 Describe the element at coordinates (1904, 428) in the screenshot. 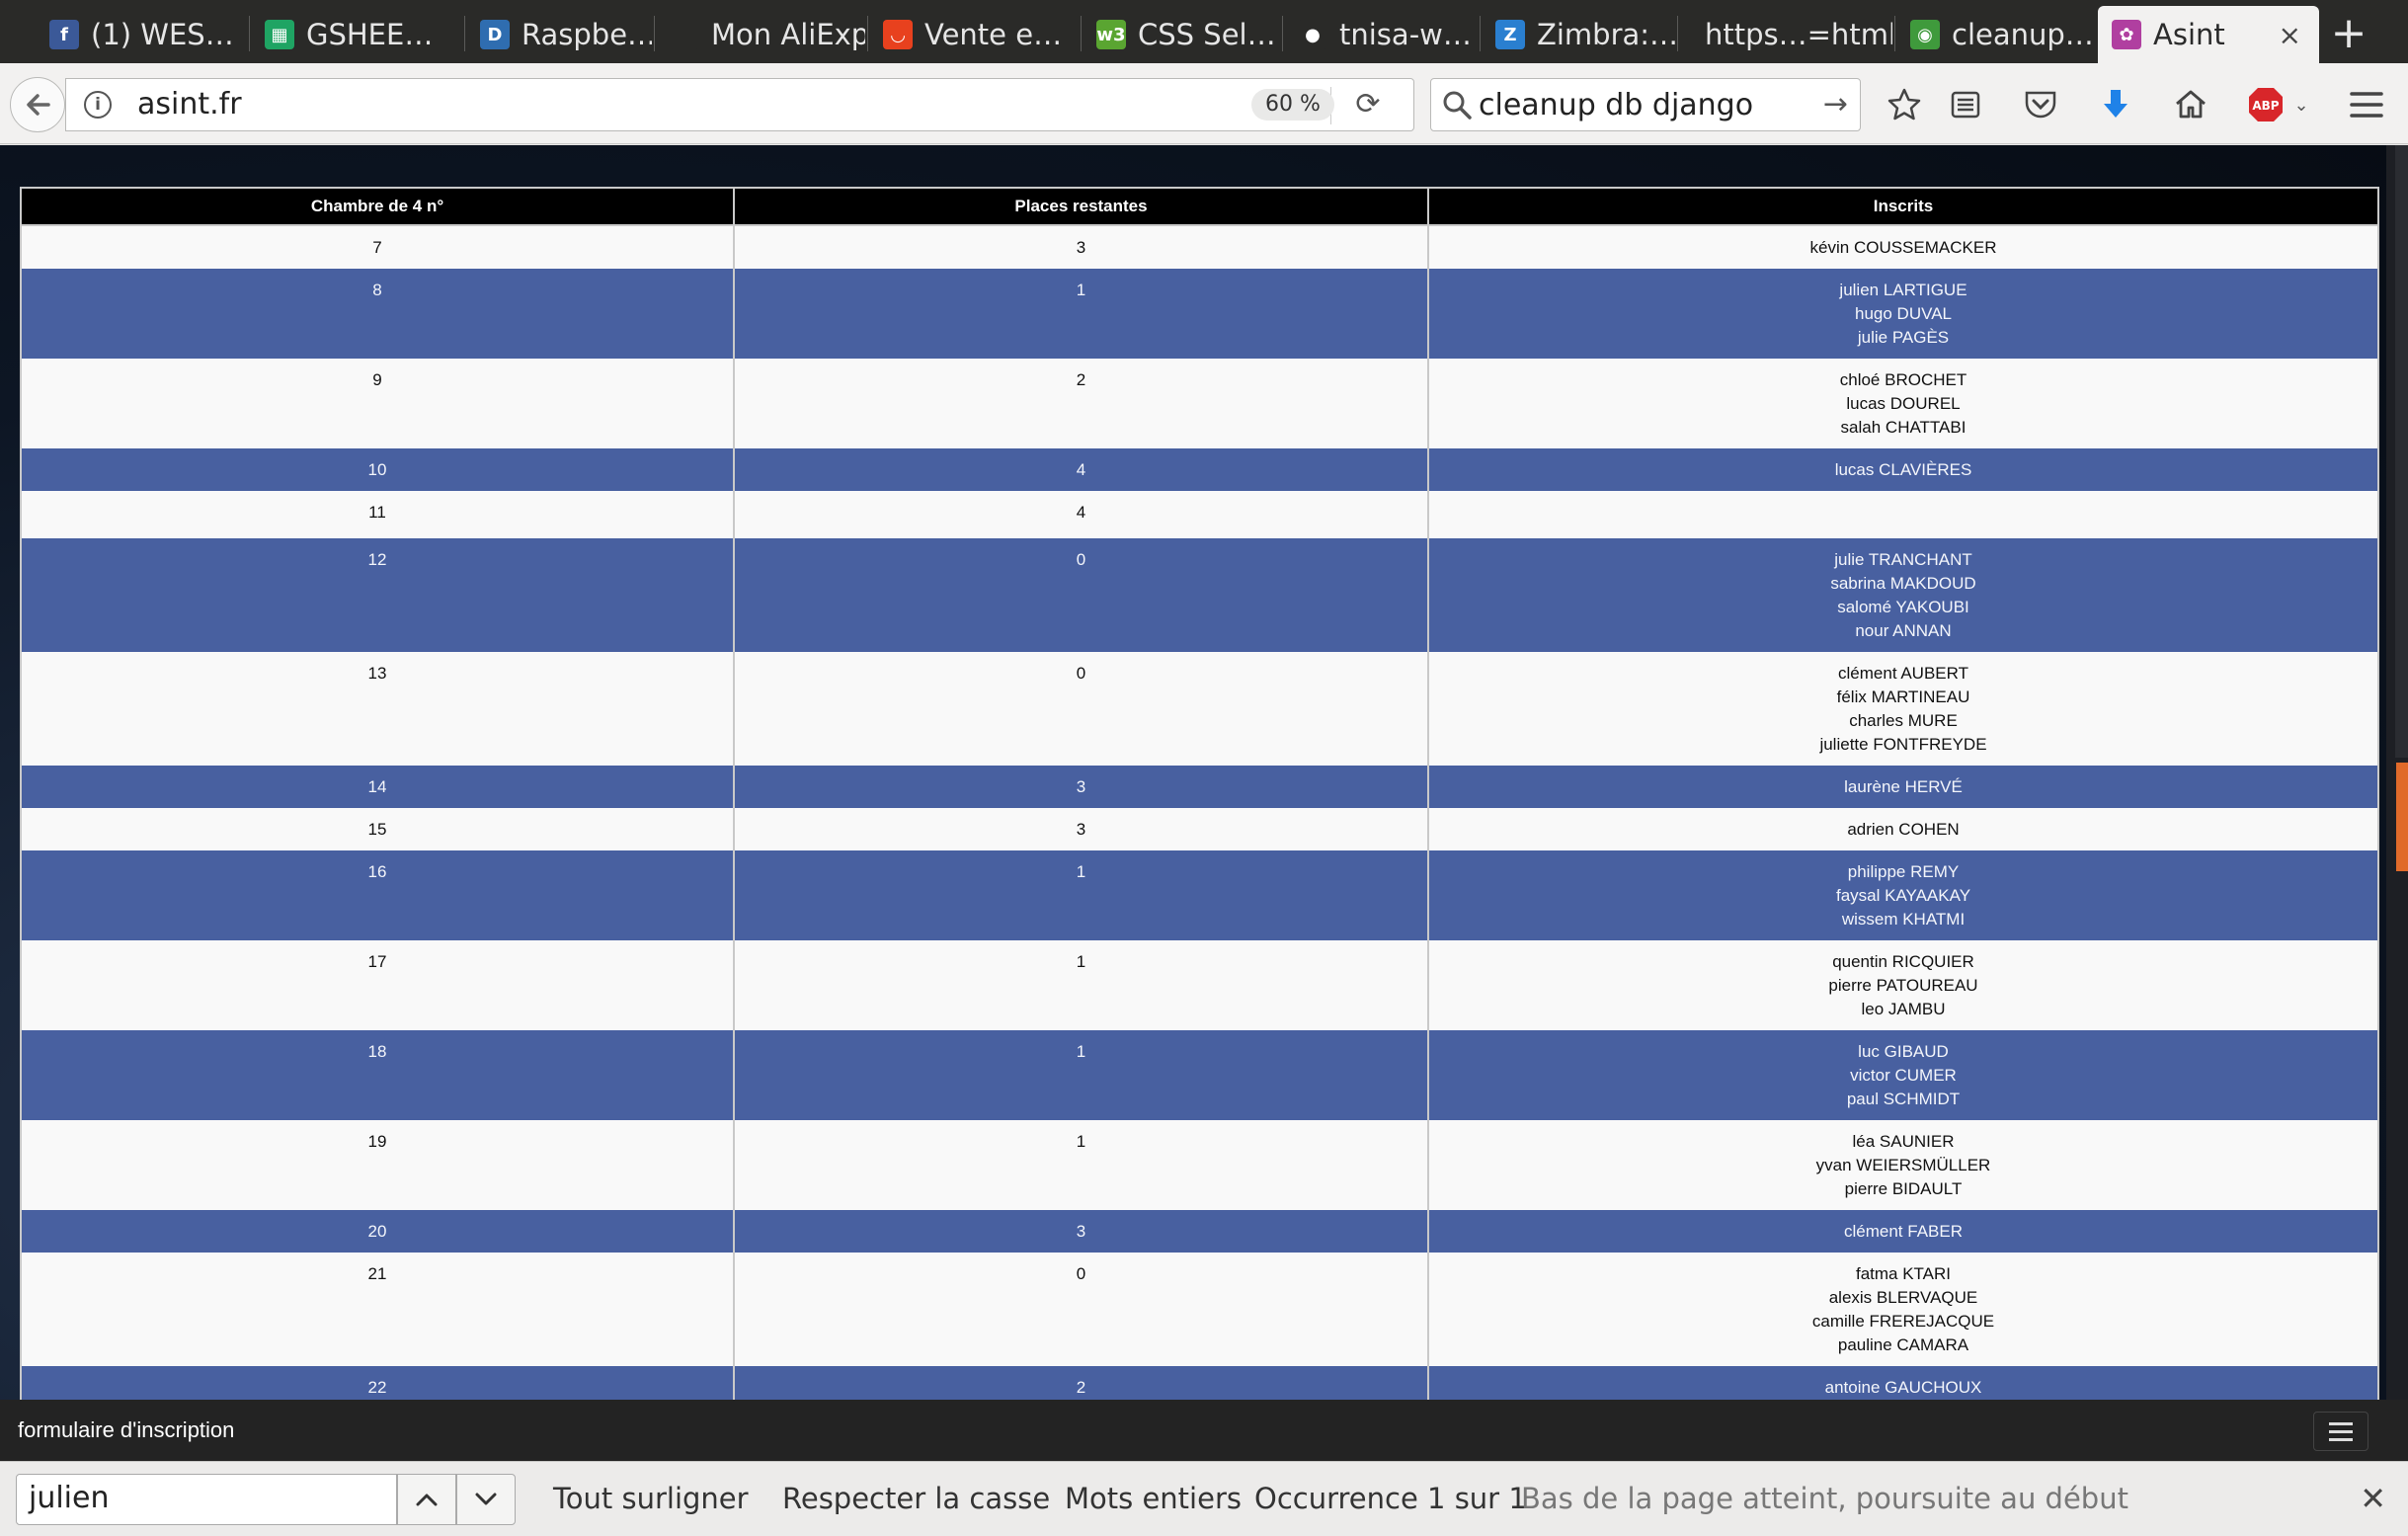

I see `registrant-name: salah CHATTABI` at that location.